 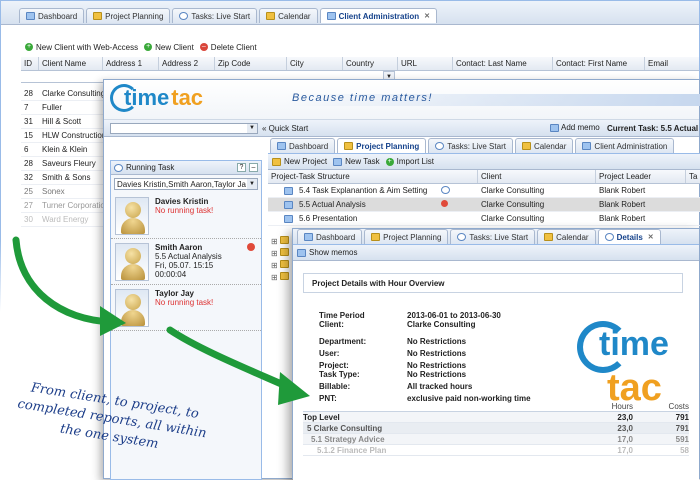 What do you see at coordinates (64, 281) in the screenshot?
I see `arrow-to-running-task` at bounding box center [64, 281].